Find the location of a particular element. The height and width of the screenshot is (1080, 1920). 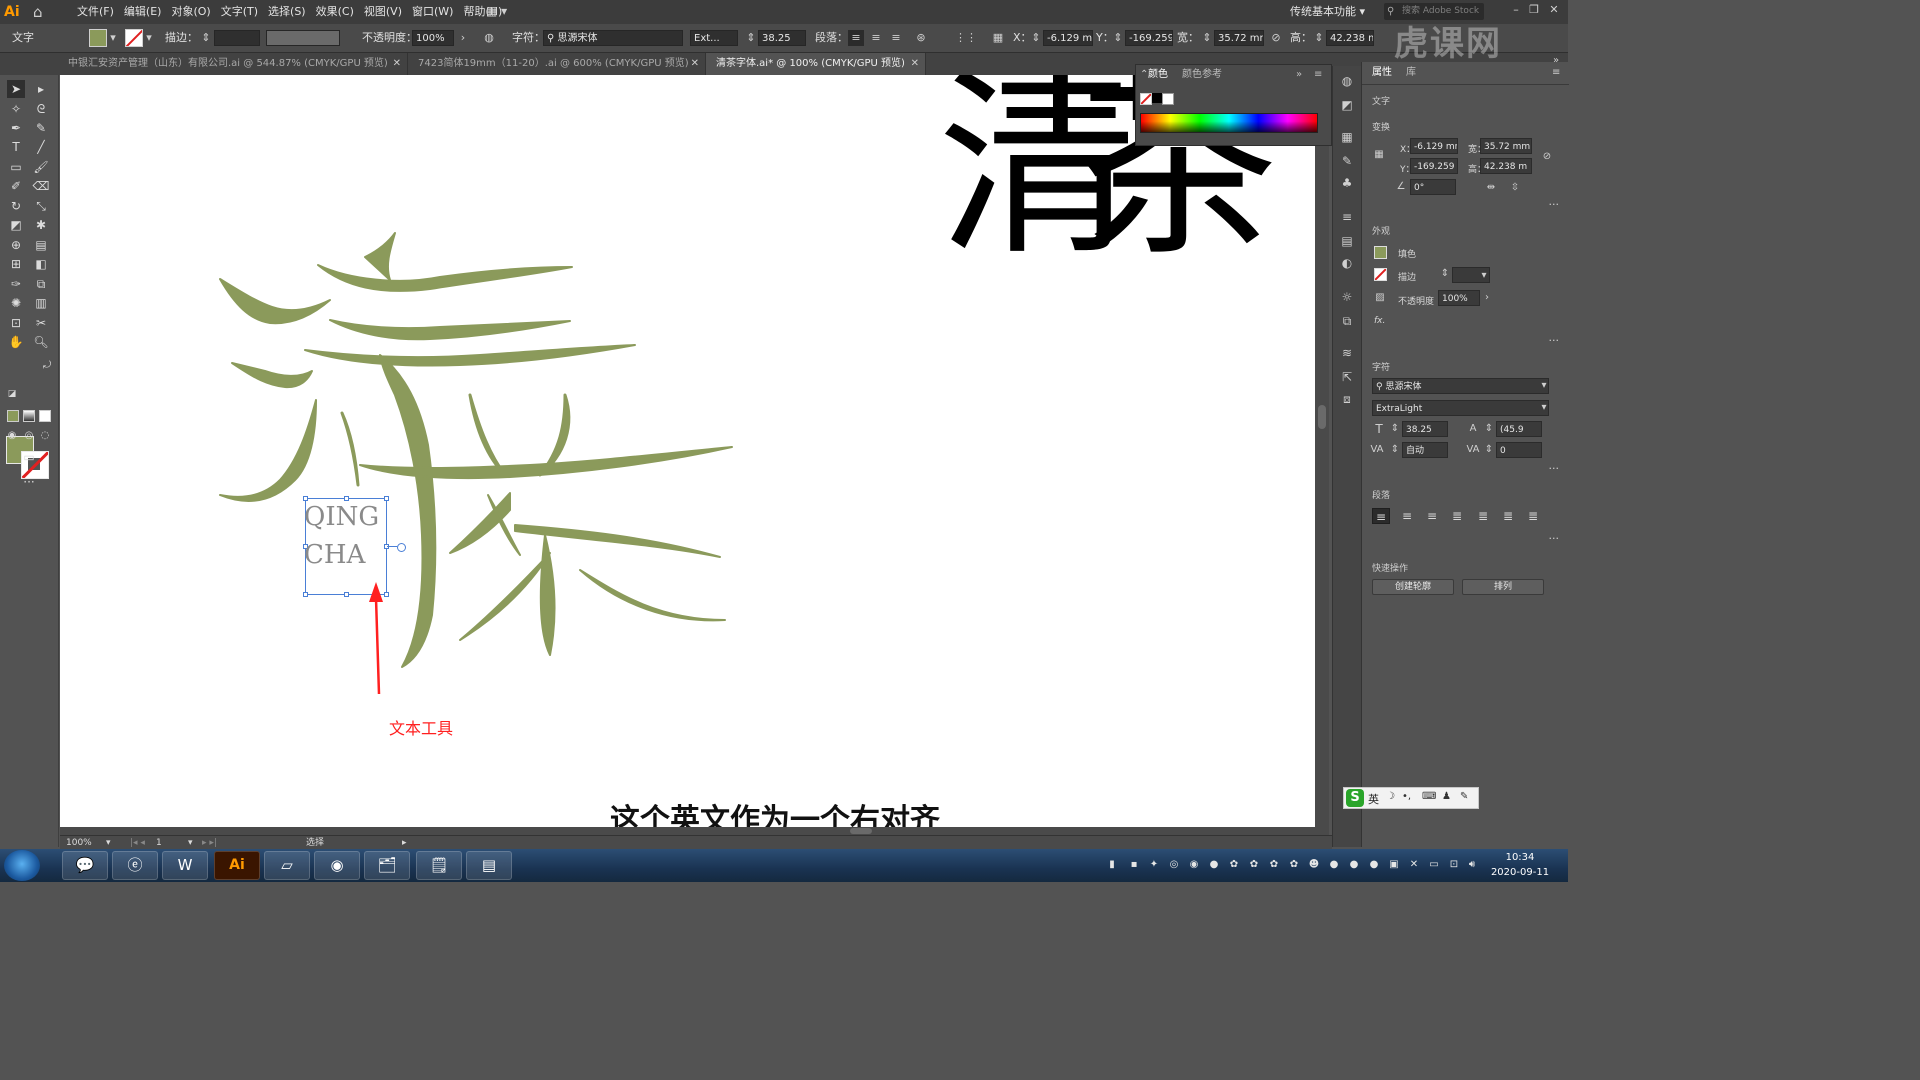

moon-icon: ☽ is located at coordinates (1390, 796).